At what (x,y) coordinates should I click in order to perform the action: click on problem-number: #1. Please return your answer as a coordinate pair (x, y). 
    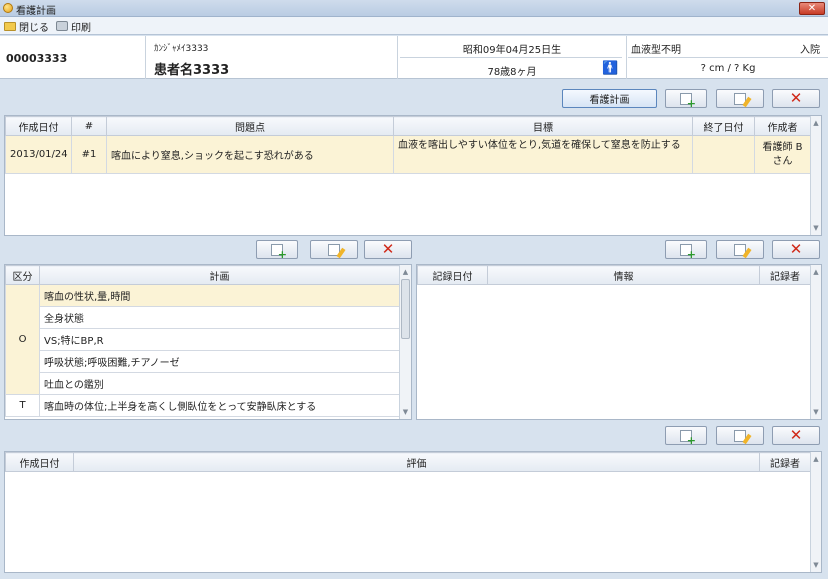
    Looking at the image, I should click on (89, 154).